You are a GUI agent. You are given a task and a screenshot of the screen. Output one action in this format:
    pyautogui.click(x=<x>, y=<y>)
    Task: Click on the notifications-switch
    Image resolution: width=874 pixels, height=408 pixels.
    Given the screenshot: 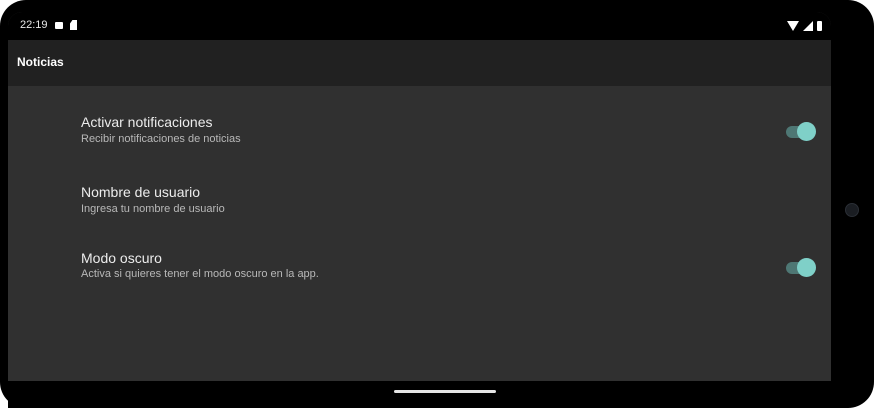 What is the action you would take?
    pyautogui.click(x=801, y=131)
    